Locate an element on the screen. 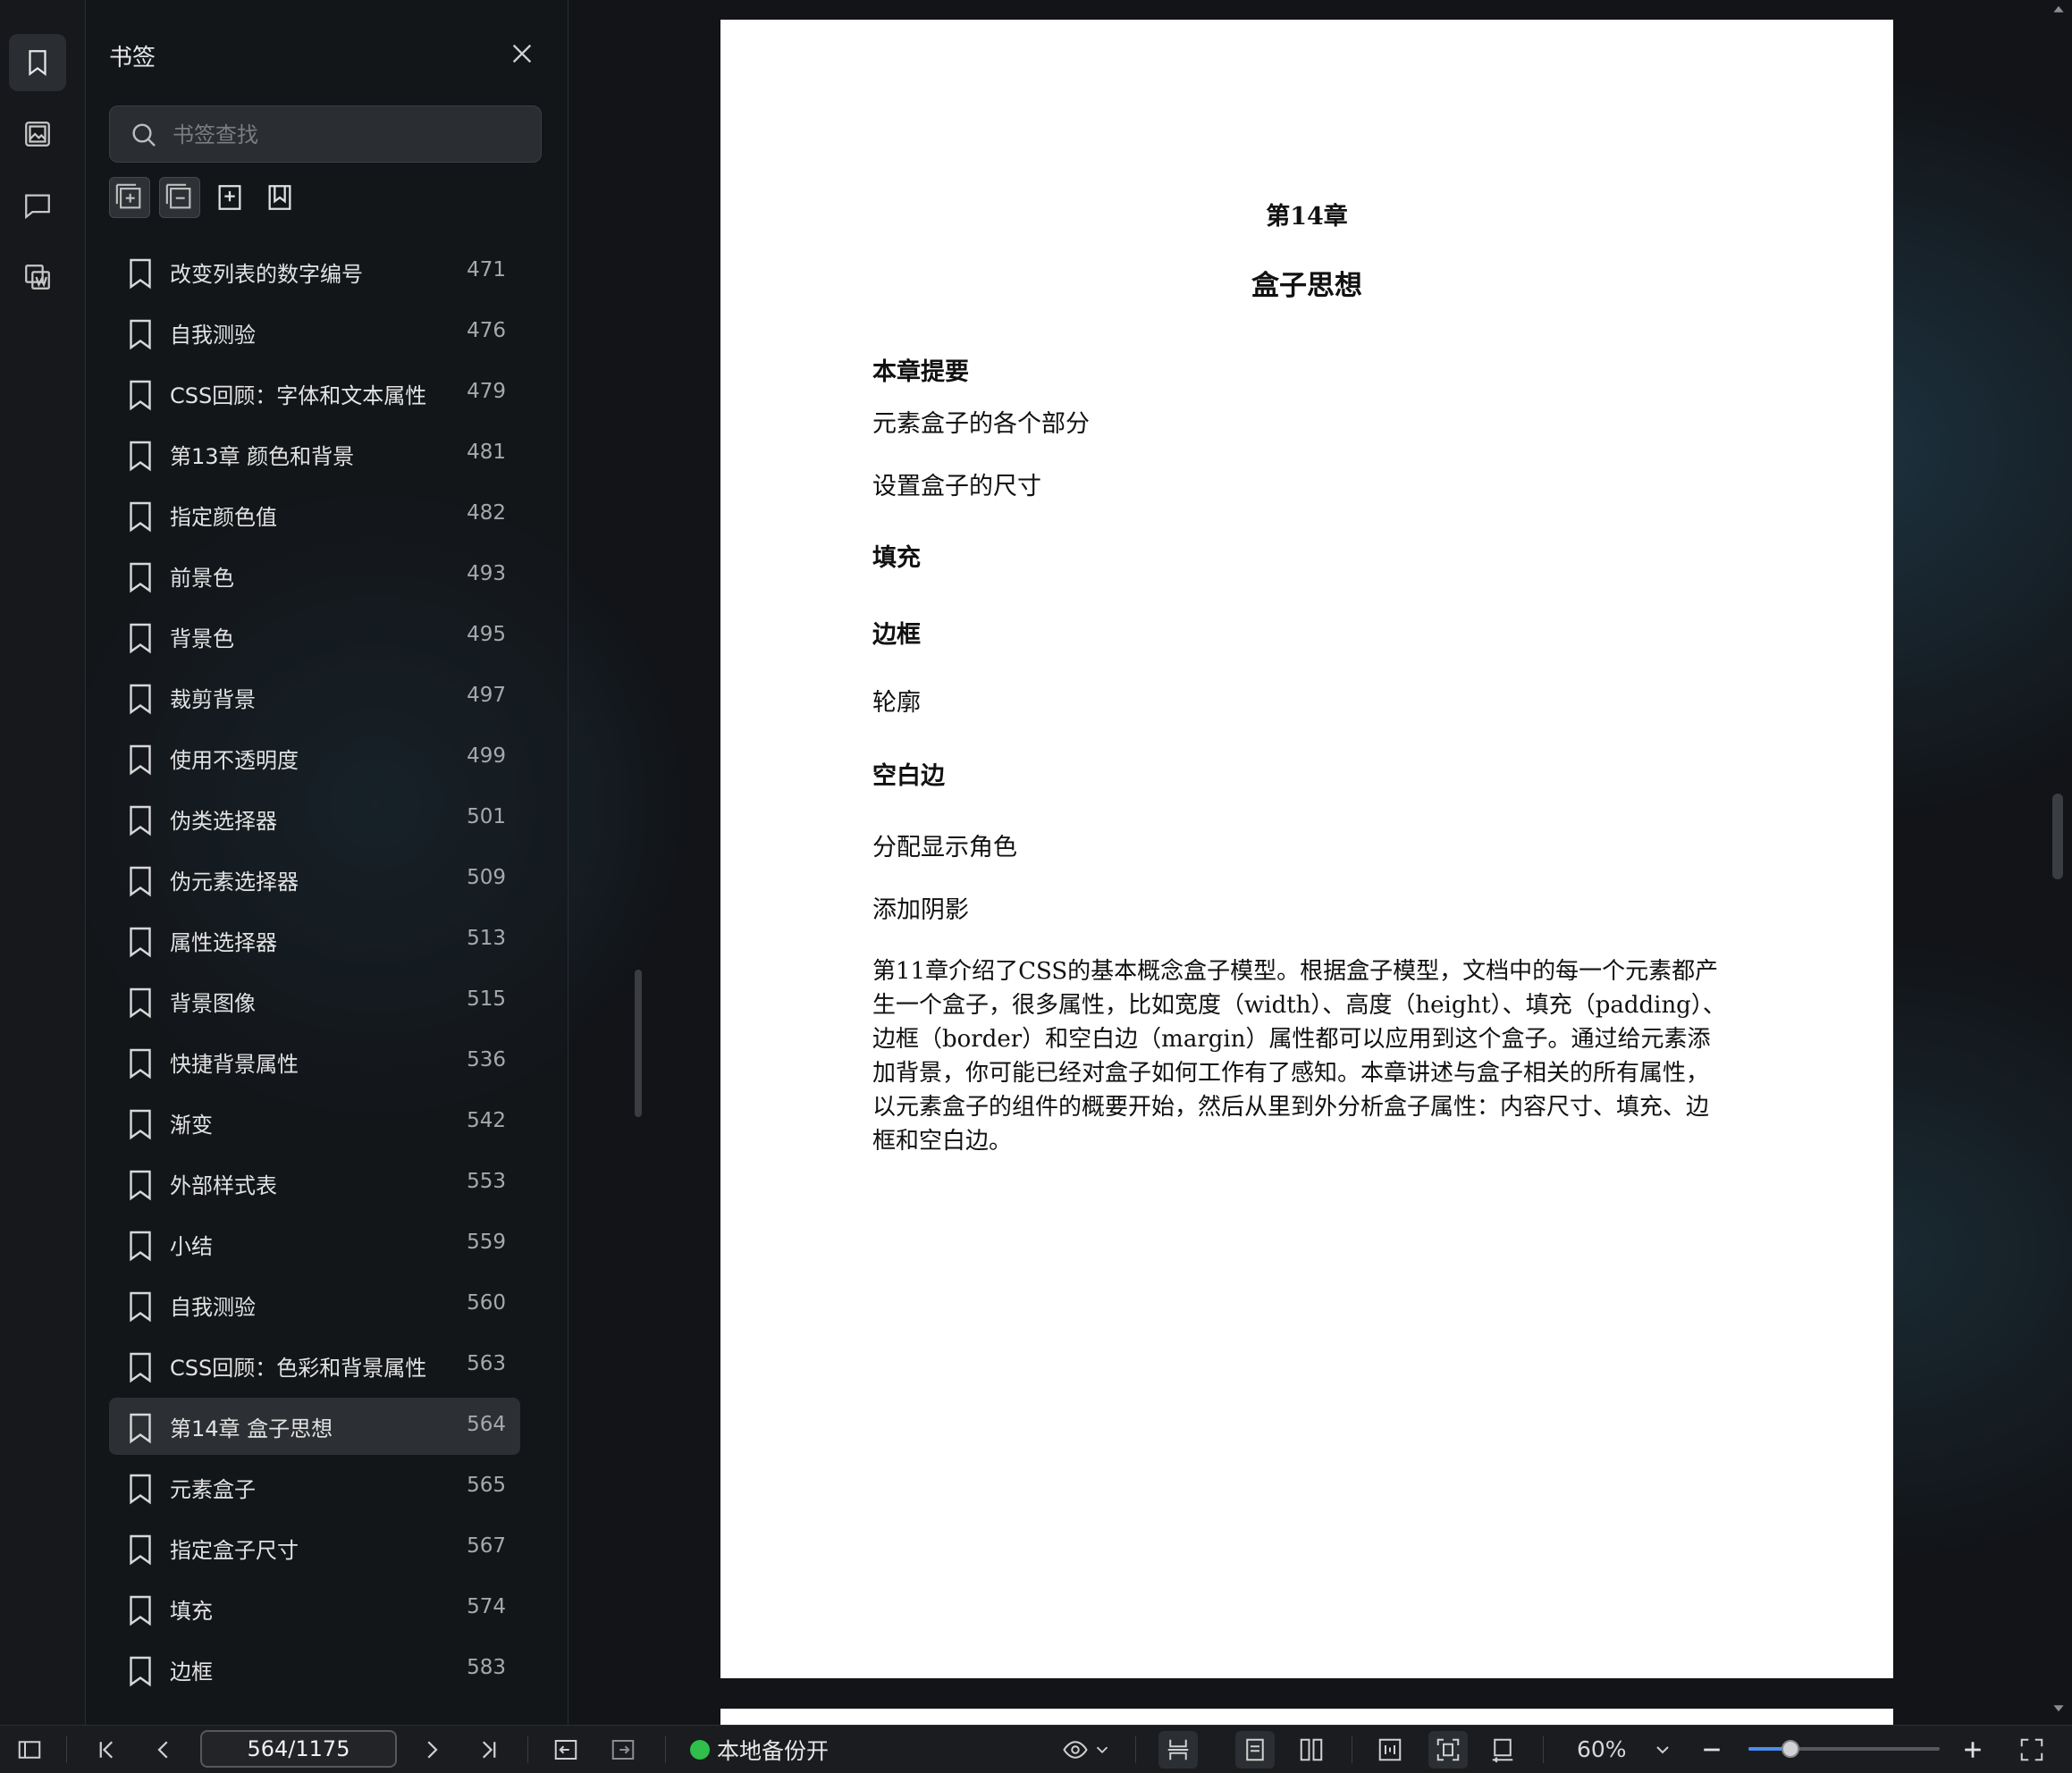 Image resolution: width=2072 pixels, height=1773 pixels. bookmark-item: 自我测验 560 is located at coordinates (314, 1305).